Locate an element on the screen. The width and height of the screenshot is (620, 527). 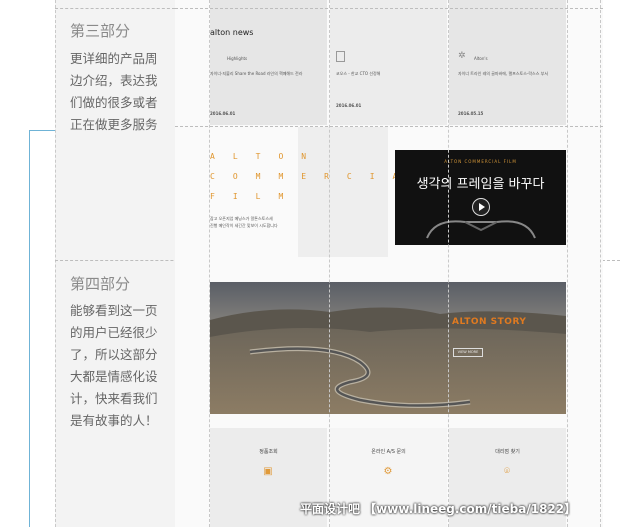
section4-line: 大都是情感化设 is located at coordinates (114, 376).